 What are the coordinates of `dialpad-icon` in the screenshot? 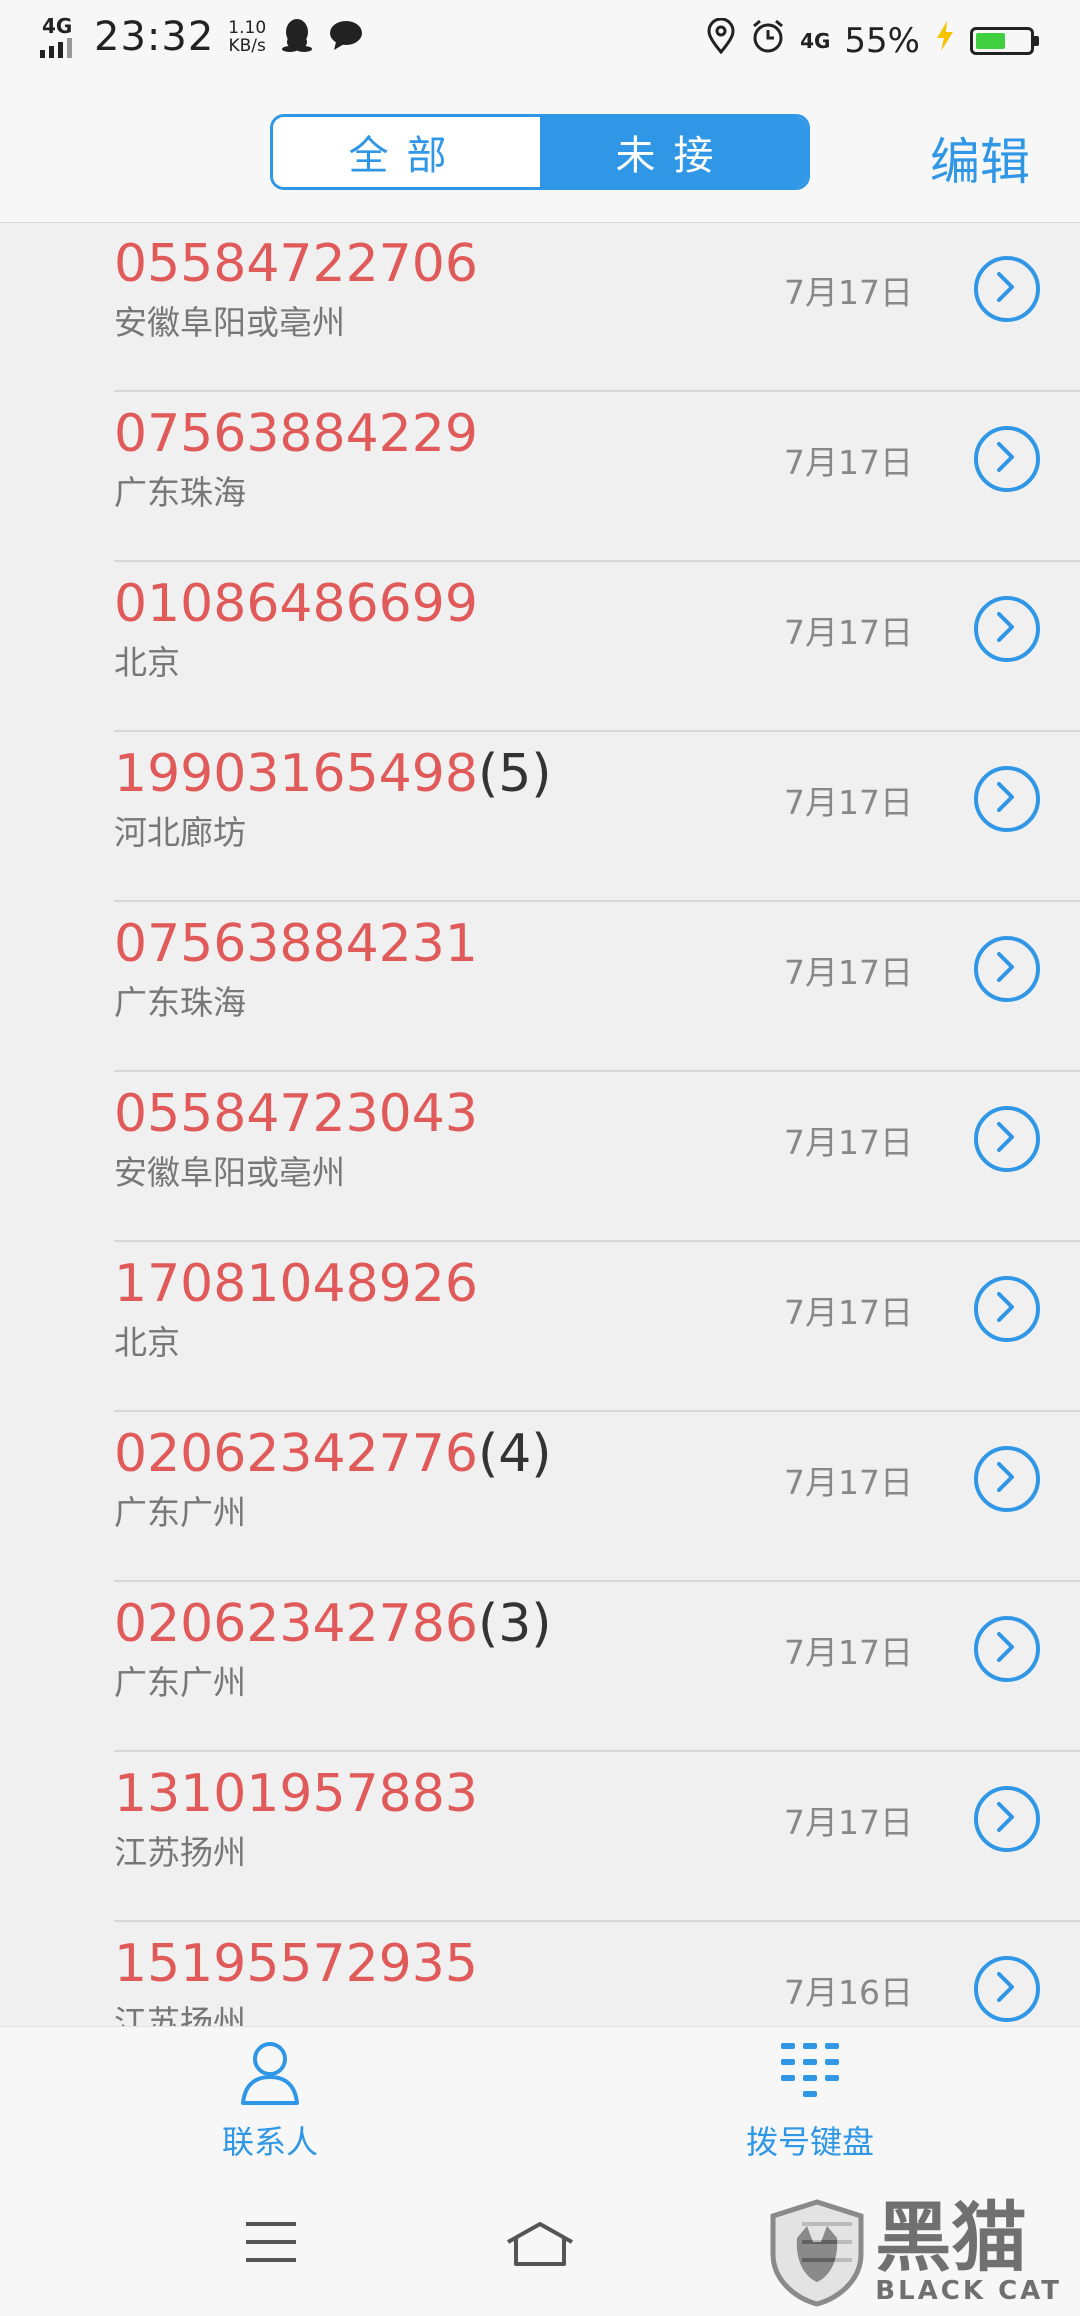 It's located at (810, 2077).